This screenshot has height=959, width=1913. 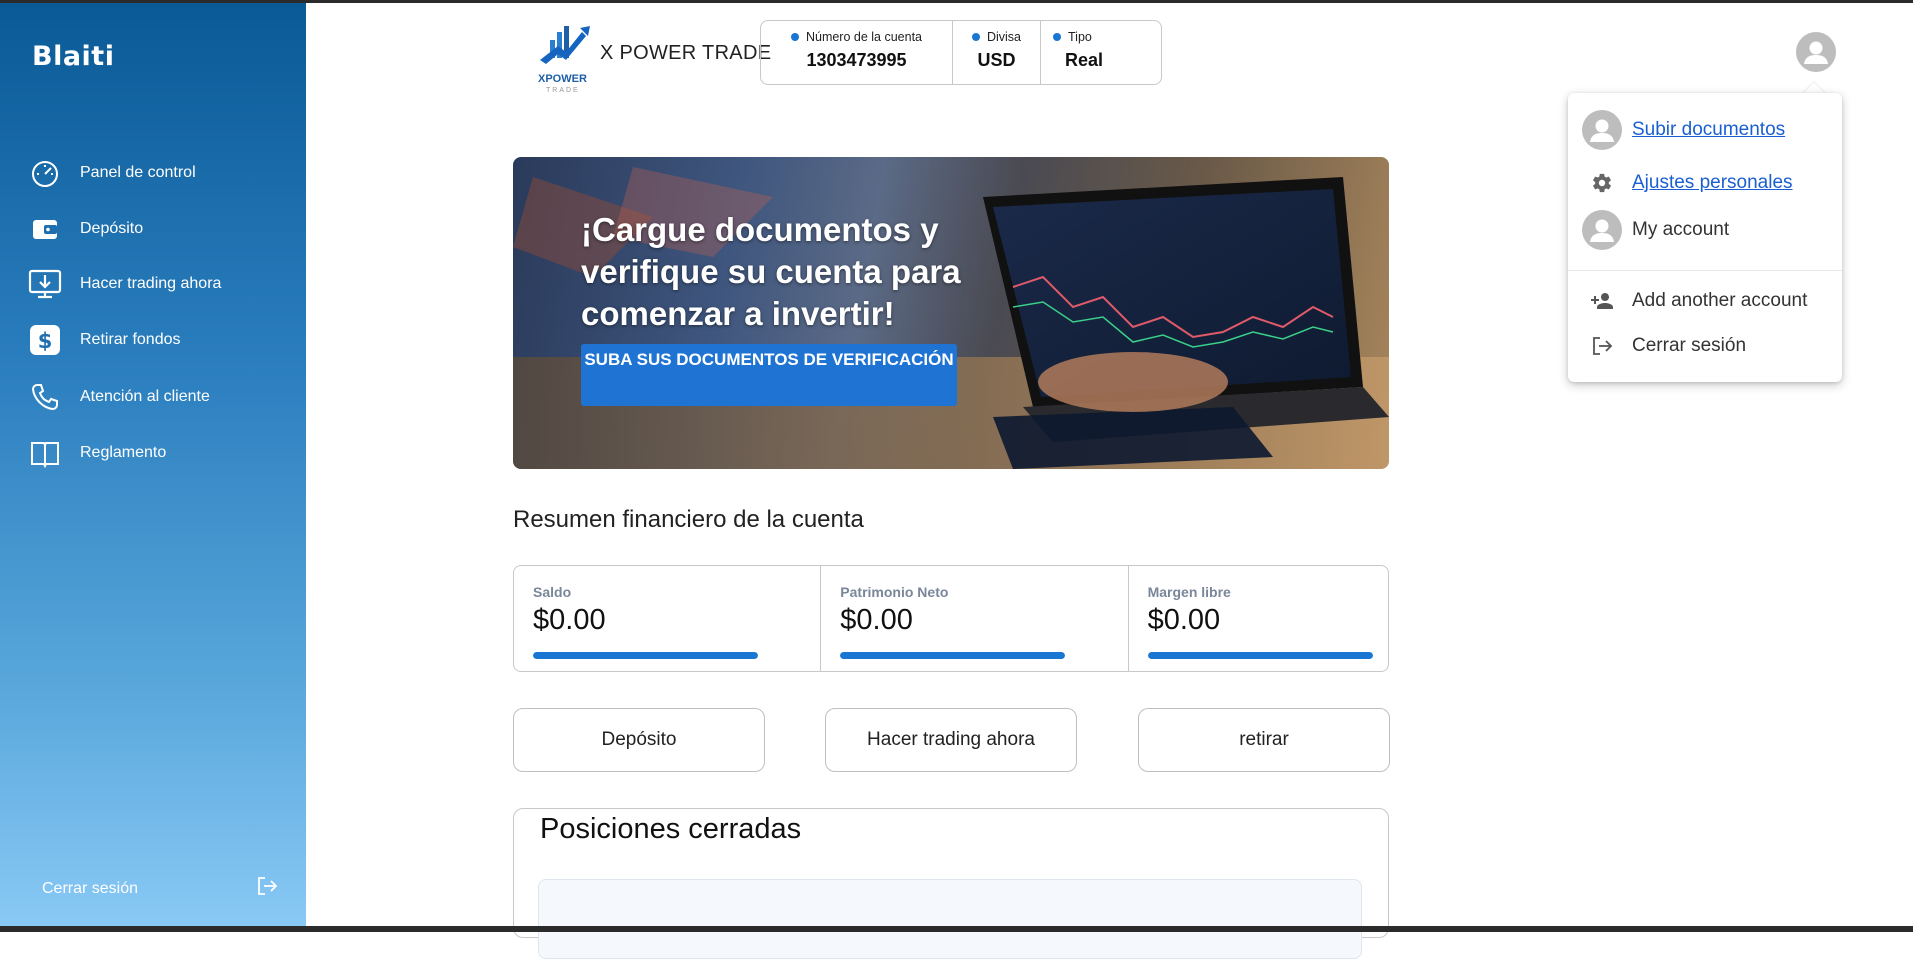 I want to click on sidebar-item-support: Atención al cliente, so click(x=158, y=397).